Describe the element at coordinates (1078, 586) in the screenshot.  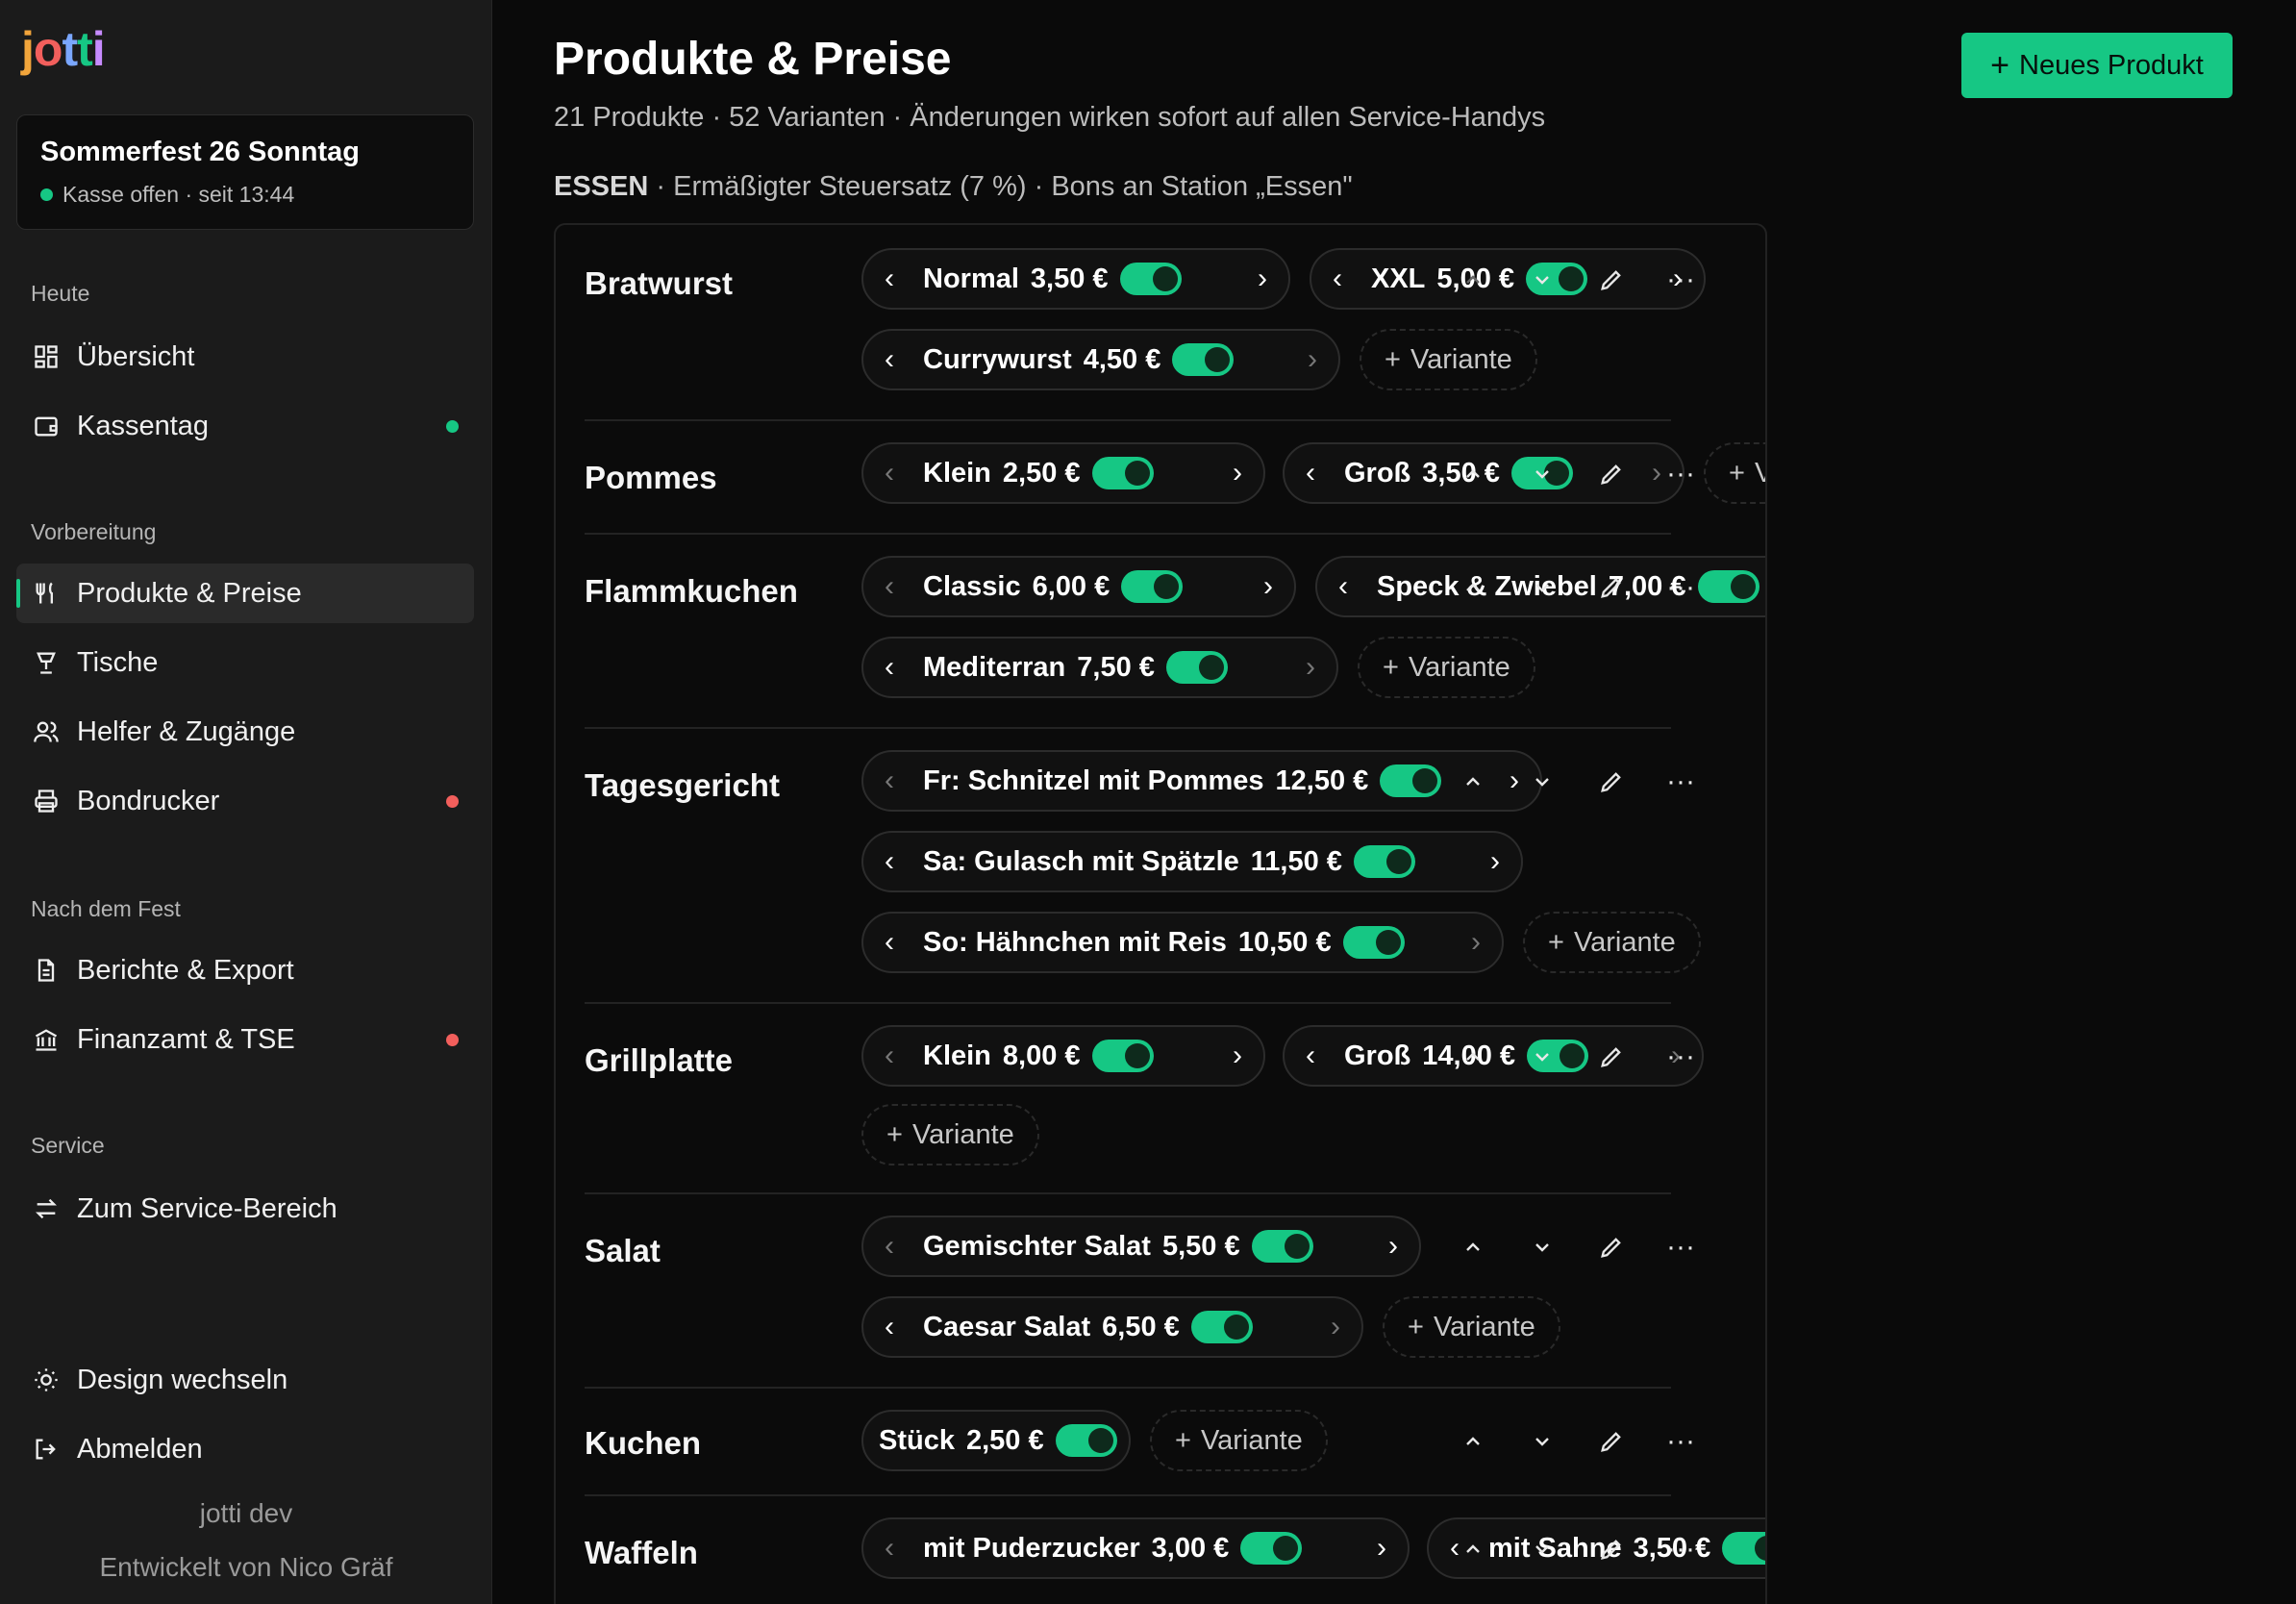
I see `variant-pill: ‹ Classic 6,00 € ›` at that location.